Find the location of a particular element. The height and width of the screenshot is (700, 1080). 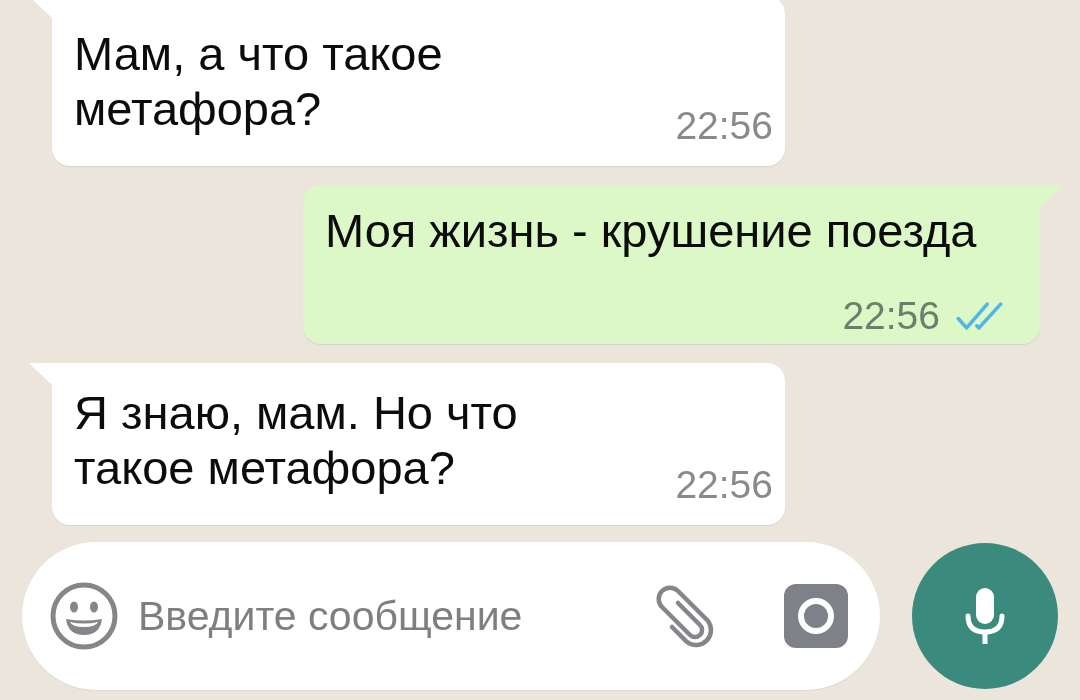

message-text: Мам, а что такое метафора? is located at coordinates (259, 81).